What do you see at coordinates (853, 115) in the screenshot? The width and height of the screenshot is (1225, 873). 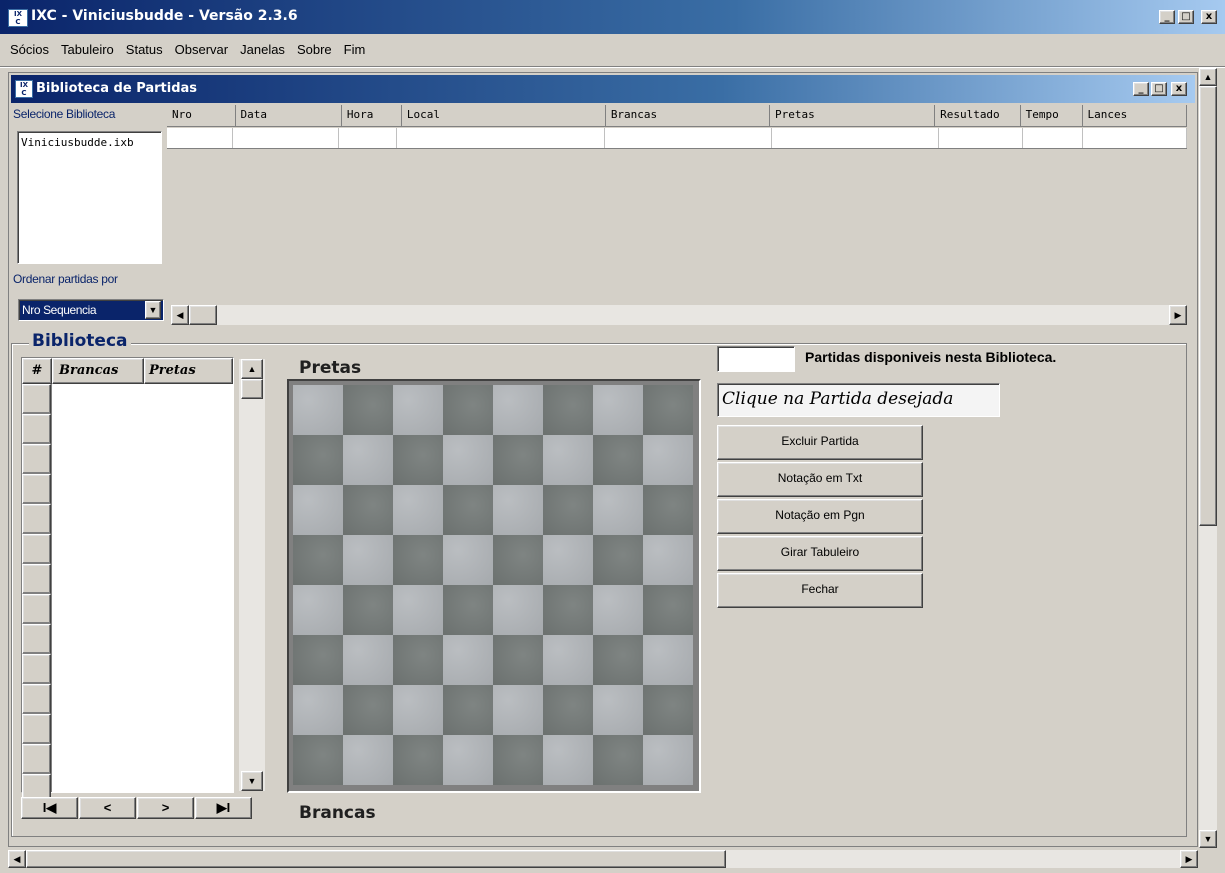 I see `col-pretas: Pretas` at bounding box center [853, 115].